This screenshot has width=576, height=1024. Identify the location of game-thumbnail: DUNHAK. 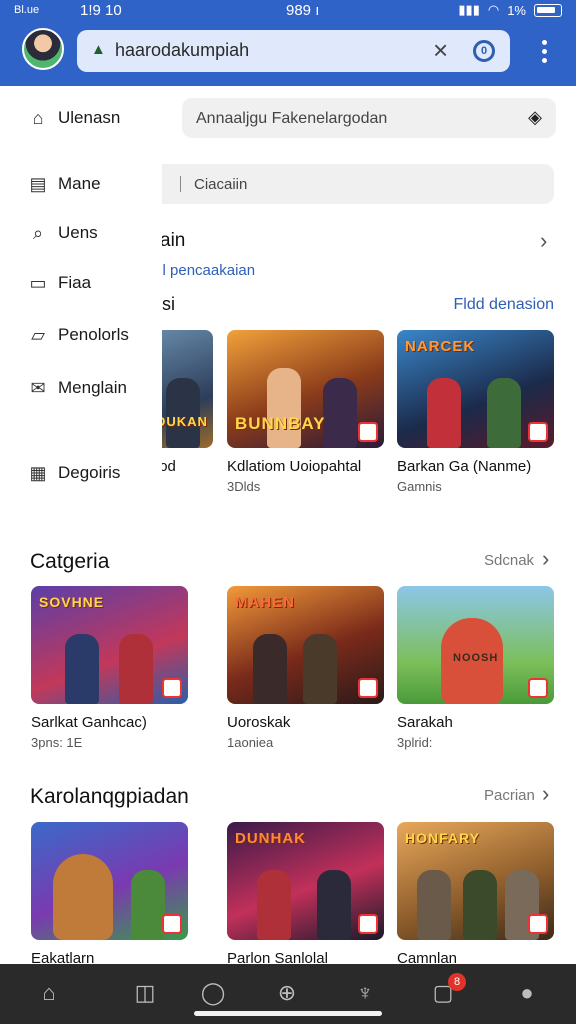
(305, 881).